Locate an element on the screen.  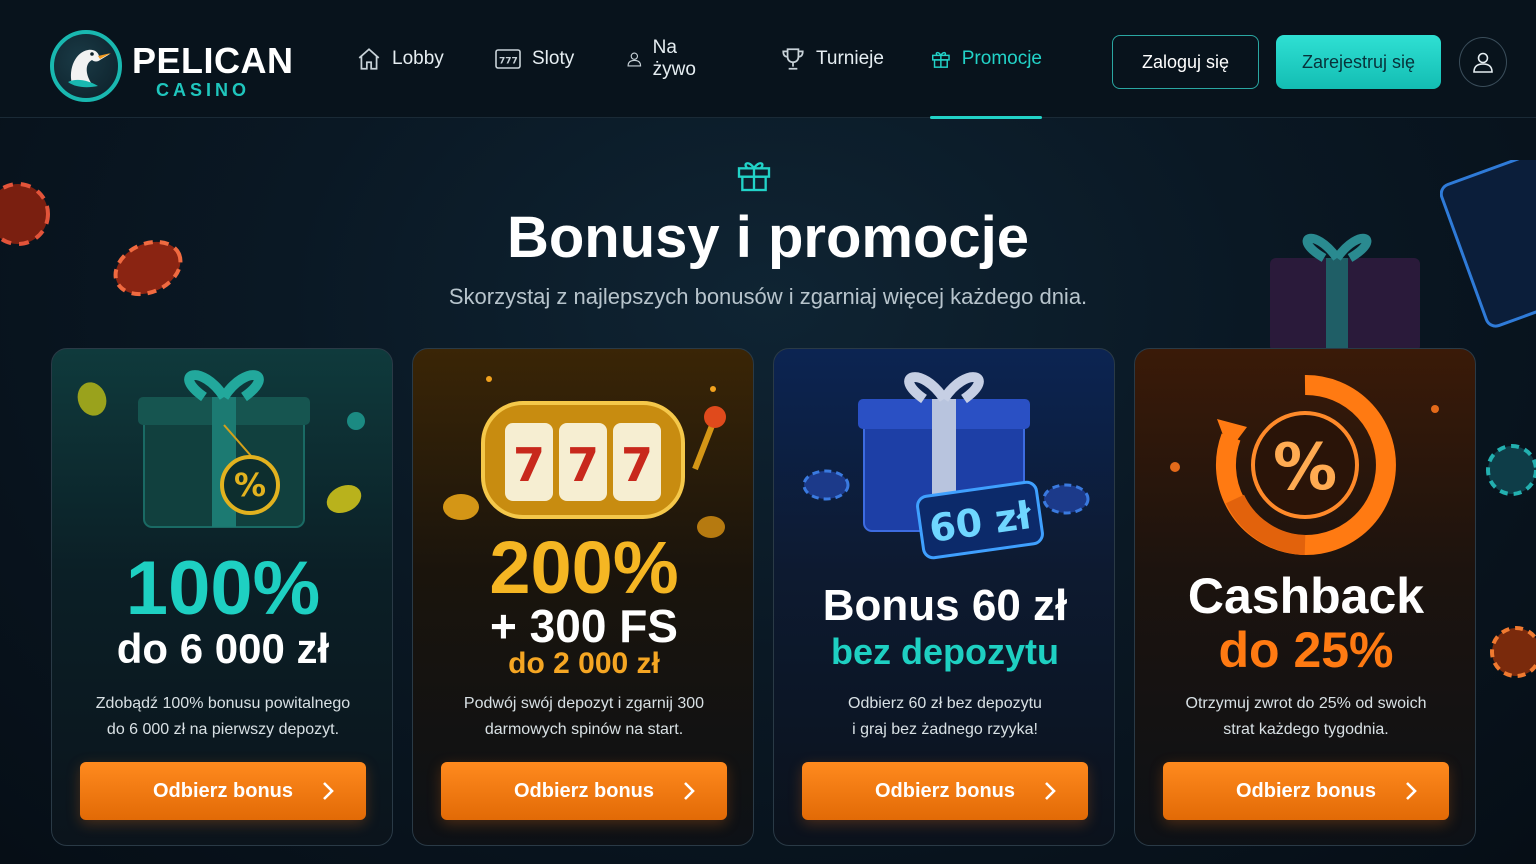
pelican-logo-icon is located at coordinates (86, 66).